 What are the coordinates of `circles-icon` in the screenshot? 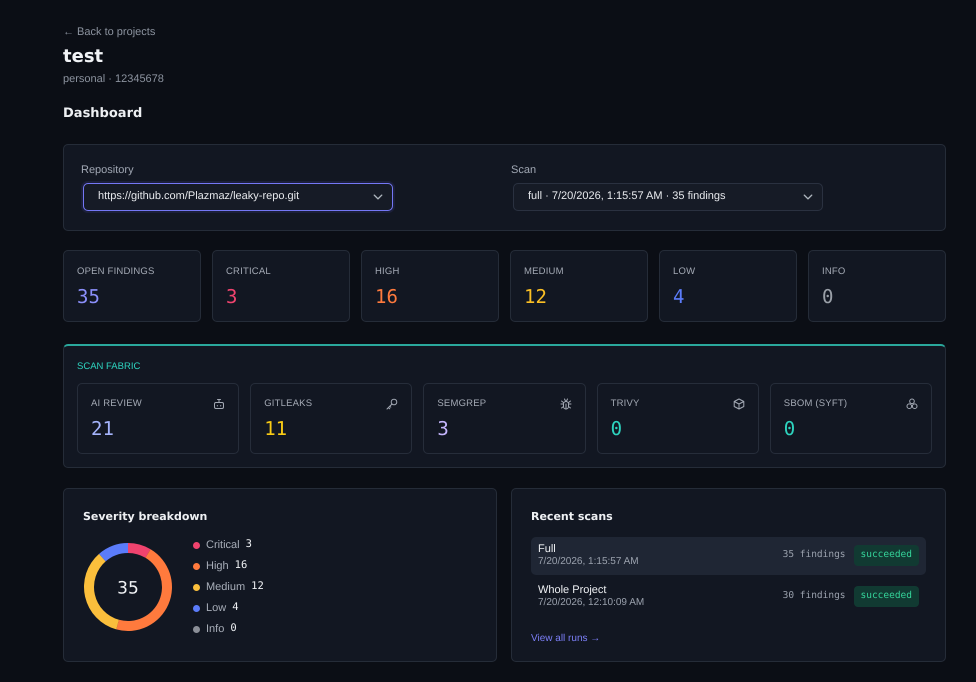 It's located at (912, 404).